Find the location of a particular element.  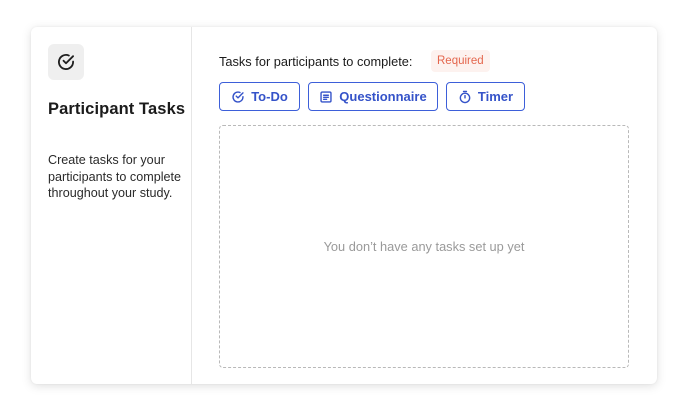

empty-state-text: You don’t have any tasks set up yet is located at coordinates (424, 246).